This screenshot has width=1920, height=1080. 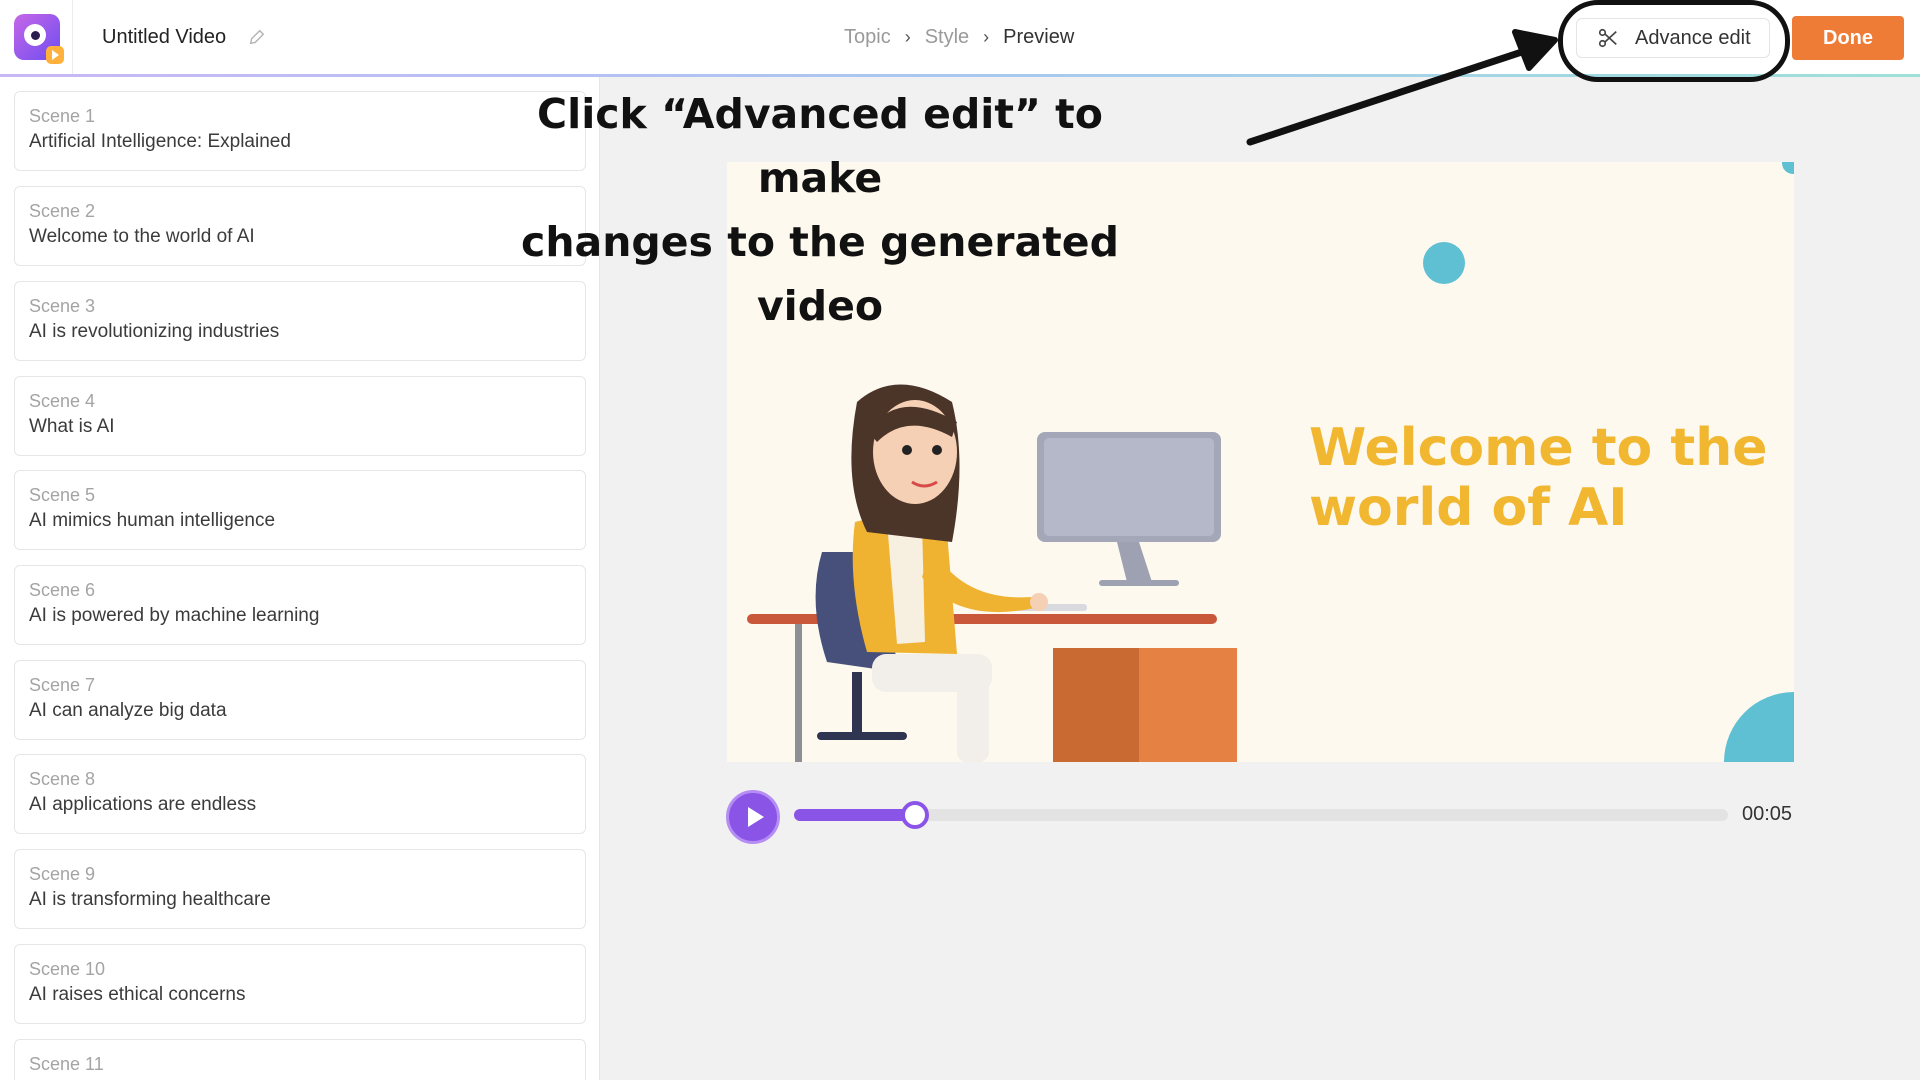 I want to click on scene-number: Scene 4, so click(x=62, y=401).